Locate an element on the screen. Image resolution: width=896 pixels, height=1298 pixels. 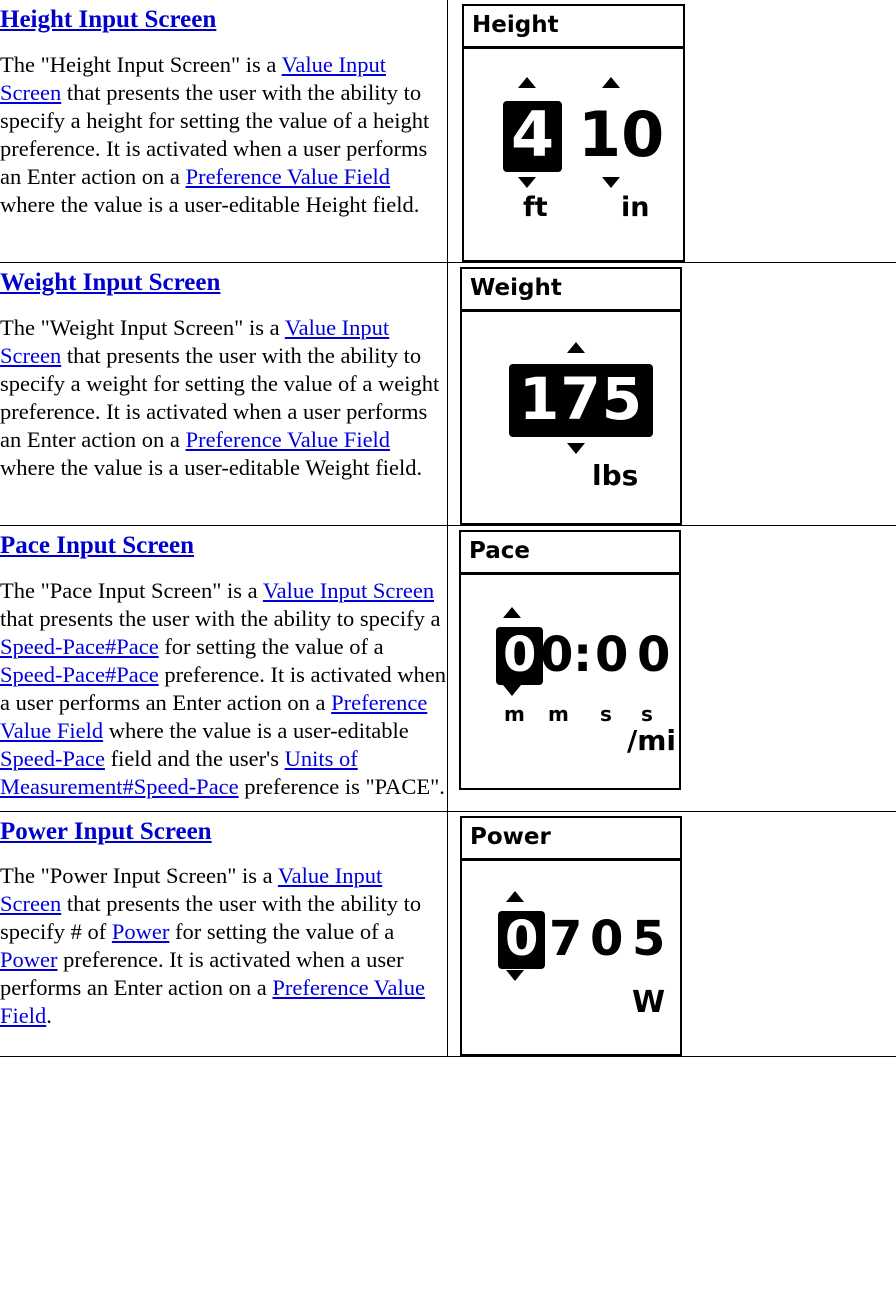
value-digit-pace-second-tens: 0 is located at coordinates (611, 655).